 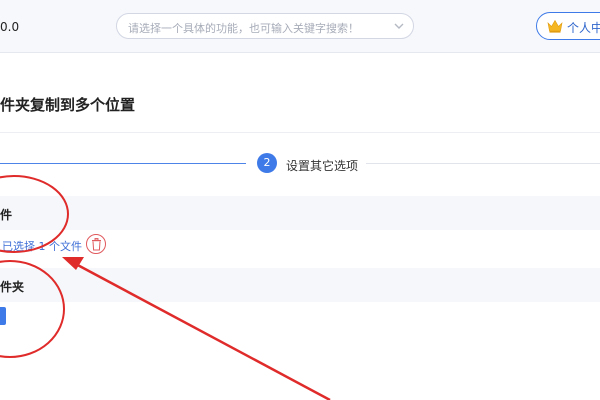 What do you see at coordinates (68, 105) in the screenshot?
I see `page-title: 件夹复制到多个位置` at bounding box center [68, 105].